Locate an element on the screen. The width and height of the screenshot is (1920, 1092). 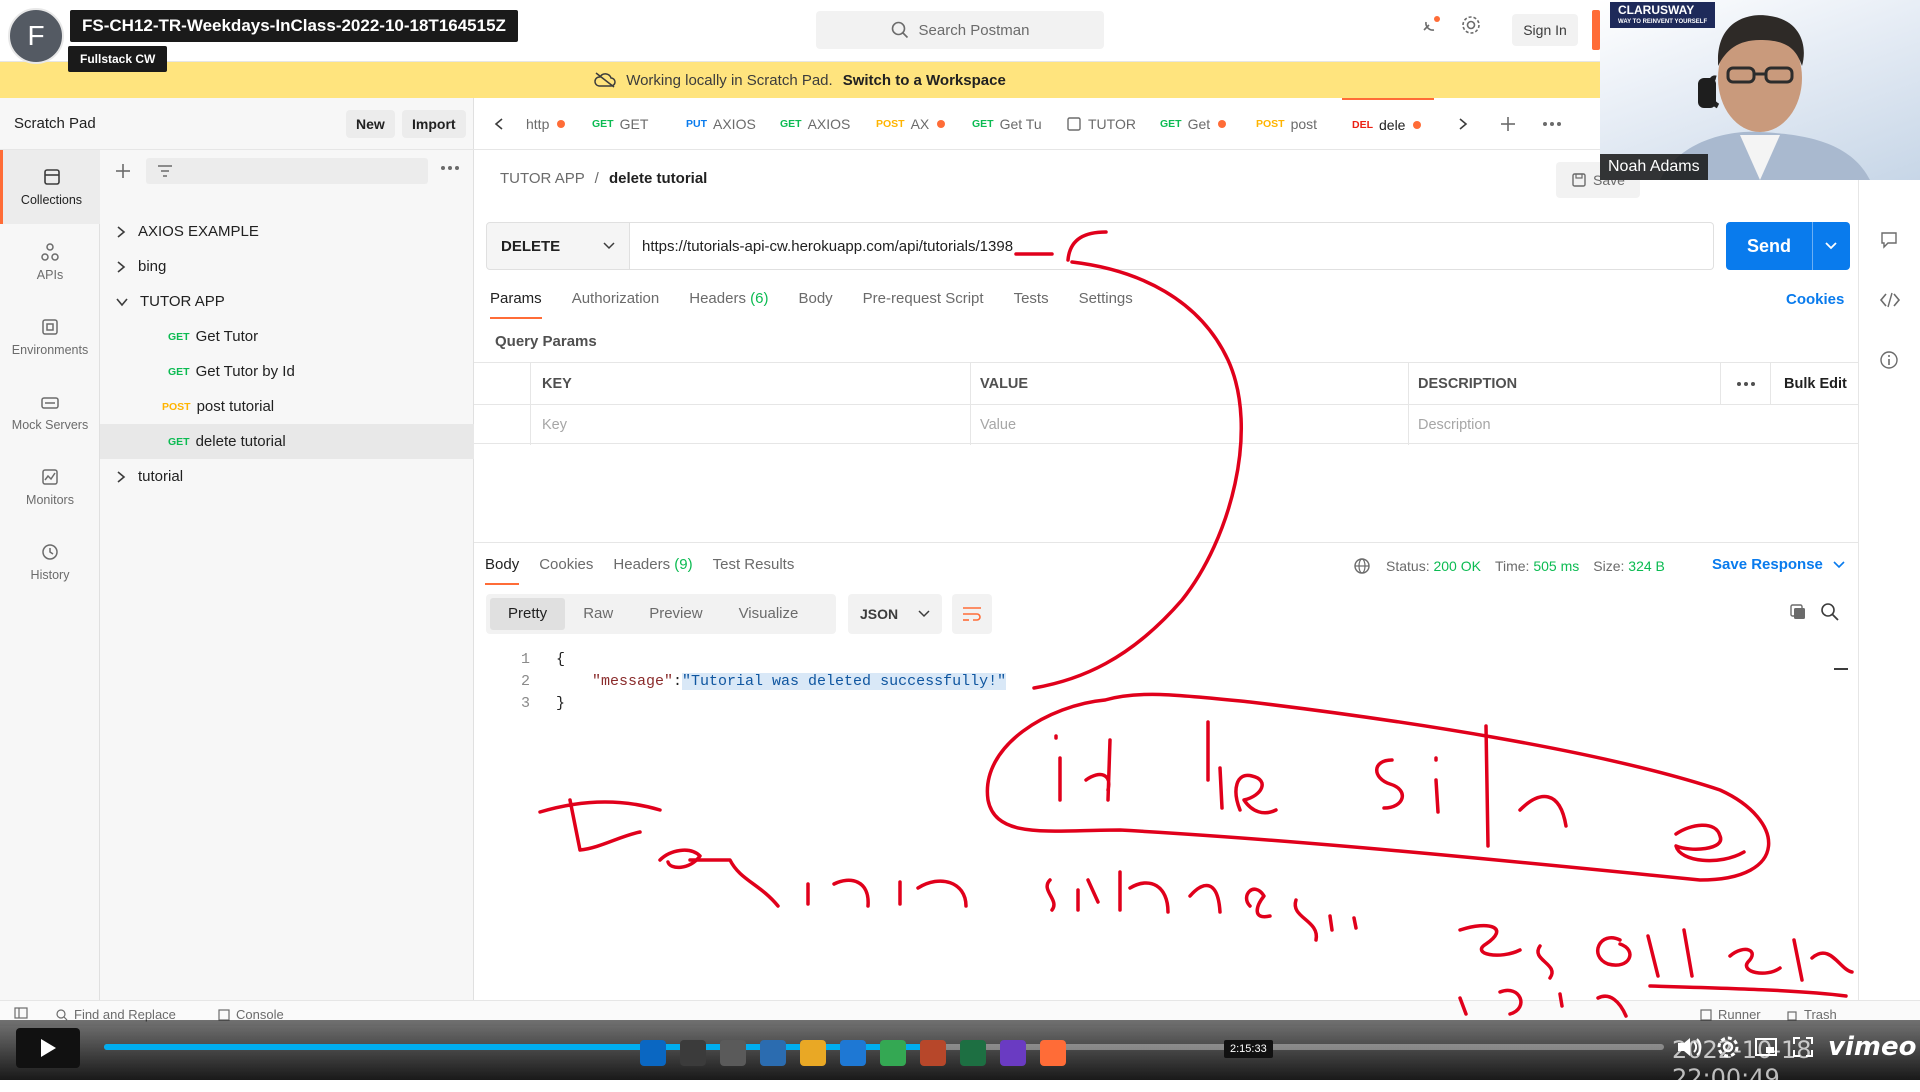
rail-environments: Environments is located at coordinates (50, 337).